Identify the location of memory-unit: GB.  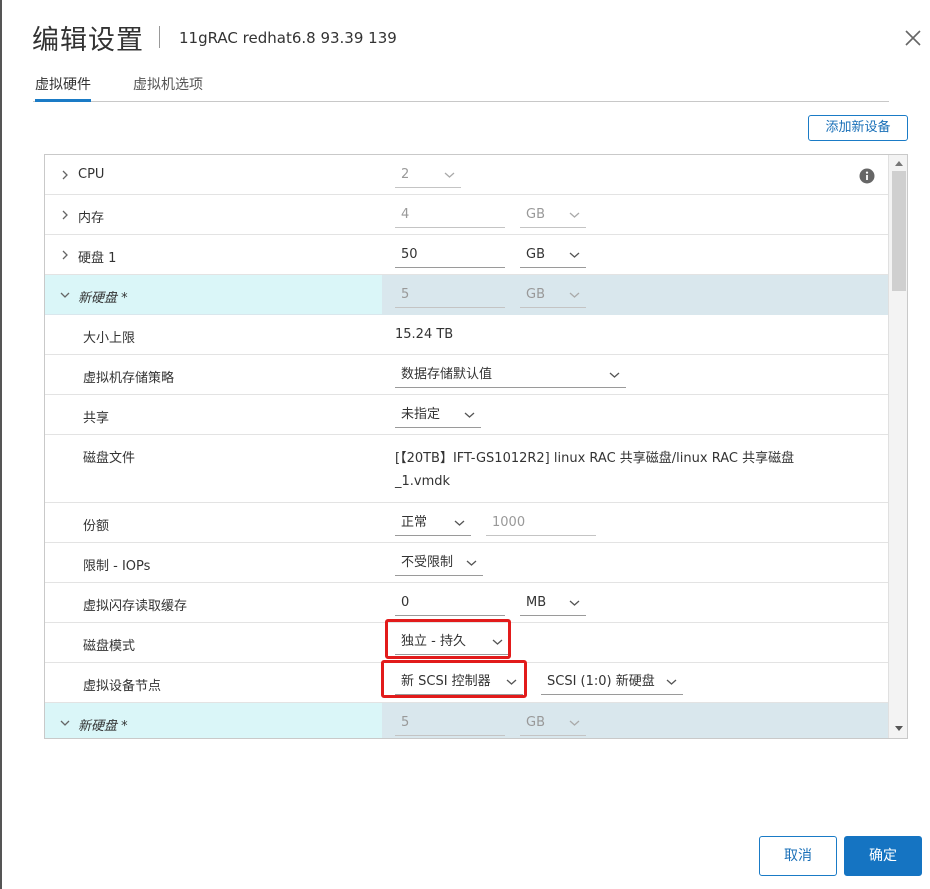
(535, 214).